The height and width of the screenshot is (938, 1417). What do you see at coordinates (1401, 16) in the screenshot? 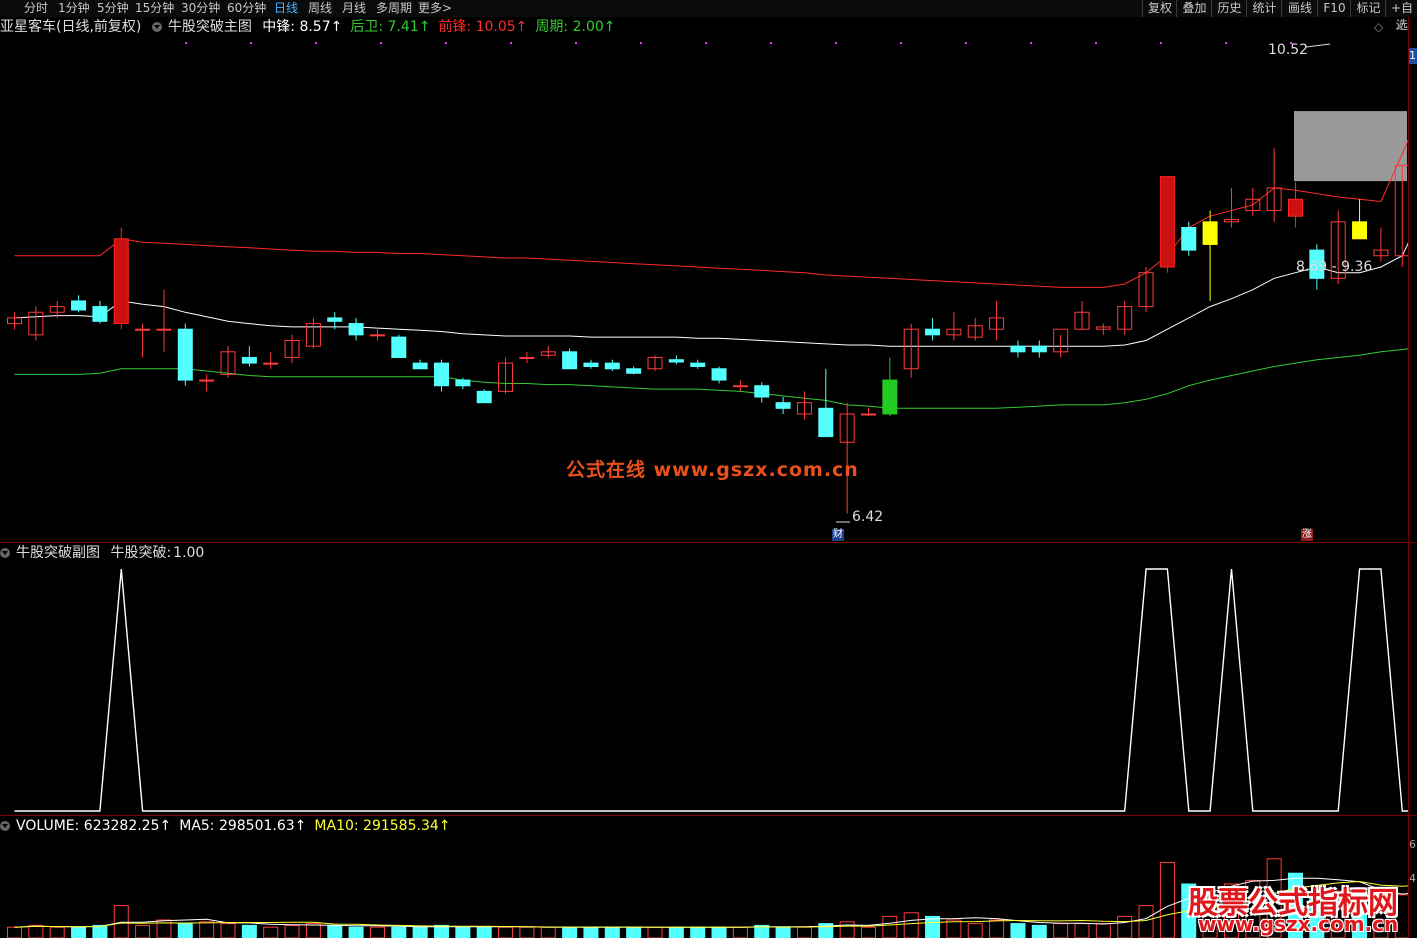
I see `toolbar-button-7: +自选` at bounding box center [1401, 16].